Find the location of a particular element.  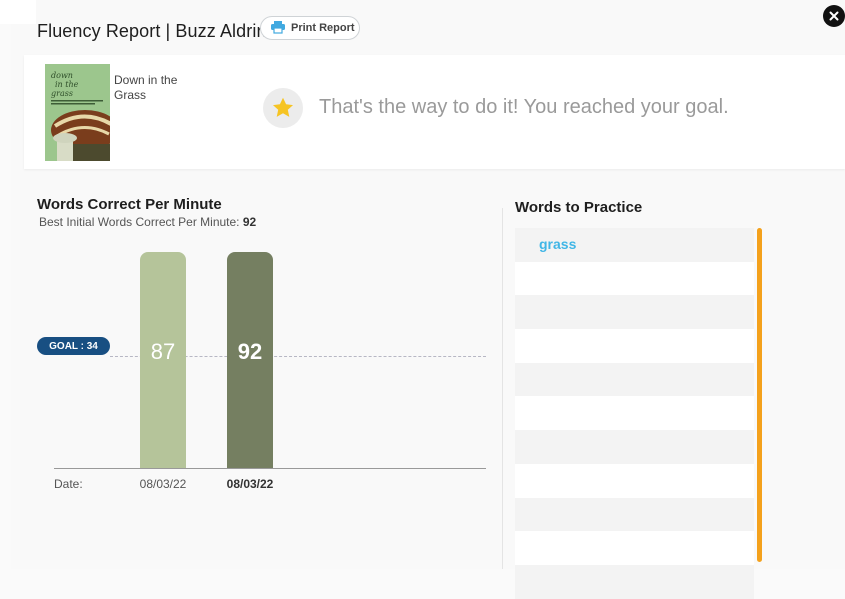

words-to-practice-title: Words to Practice is located at coordinates (579, 207).